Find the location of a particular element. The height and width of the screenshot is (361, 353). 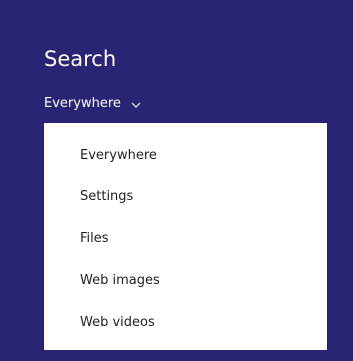

scope-option-web-images: Web images is located at coordinates (120, 281).